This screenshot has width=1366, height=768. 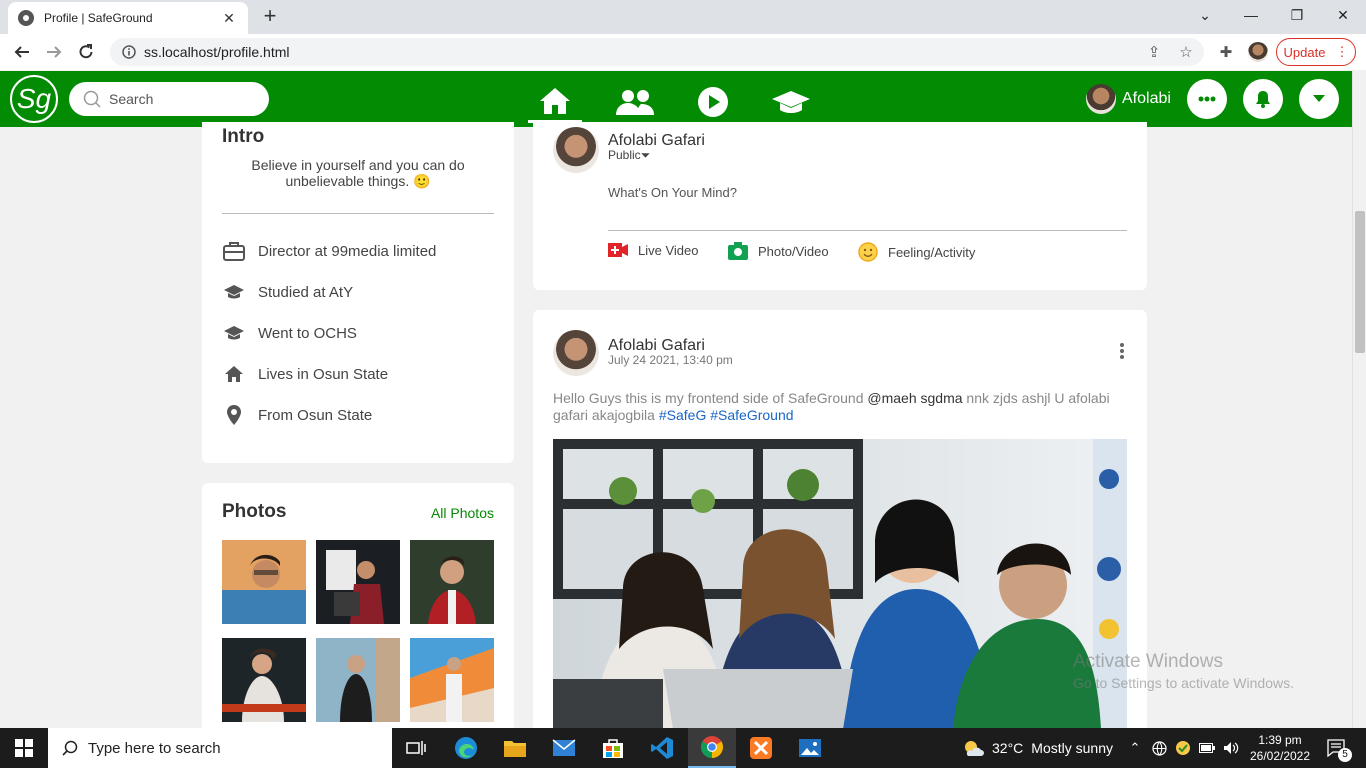 What do you see at coordinates (1207, 748) in the screenshot?
I see `battery-icon` at bounding box center [1207, 748].